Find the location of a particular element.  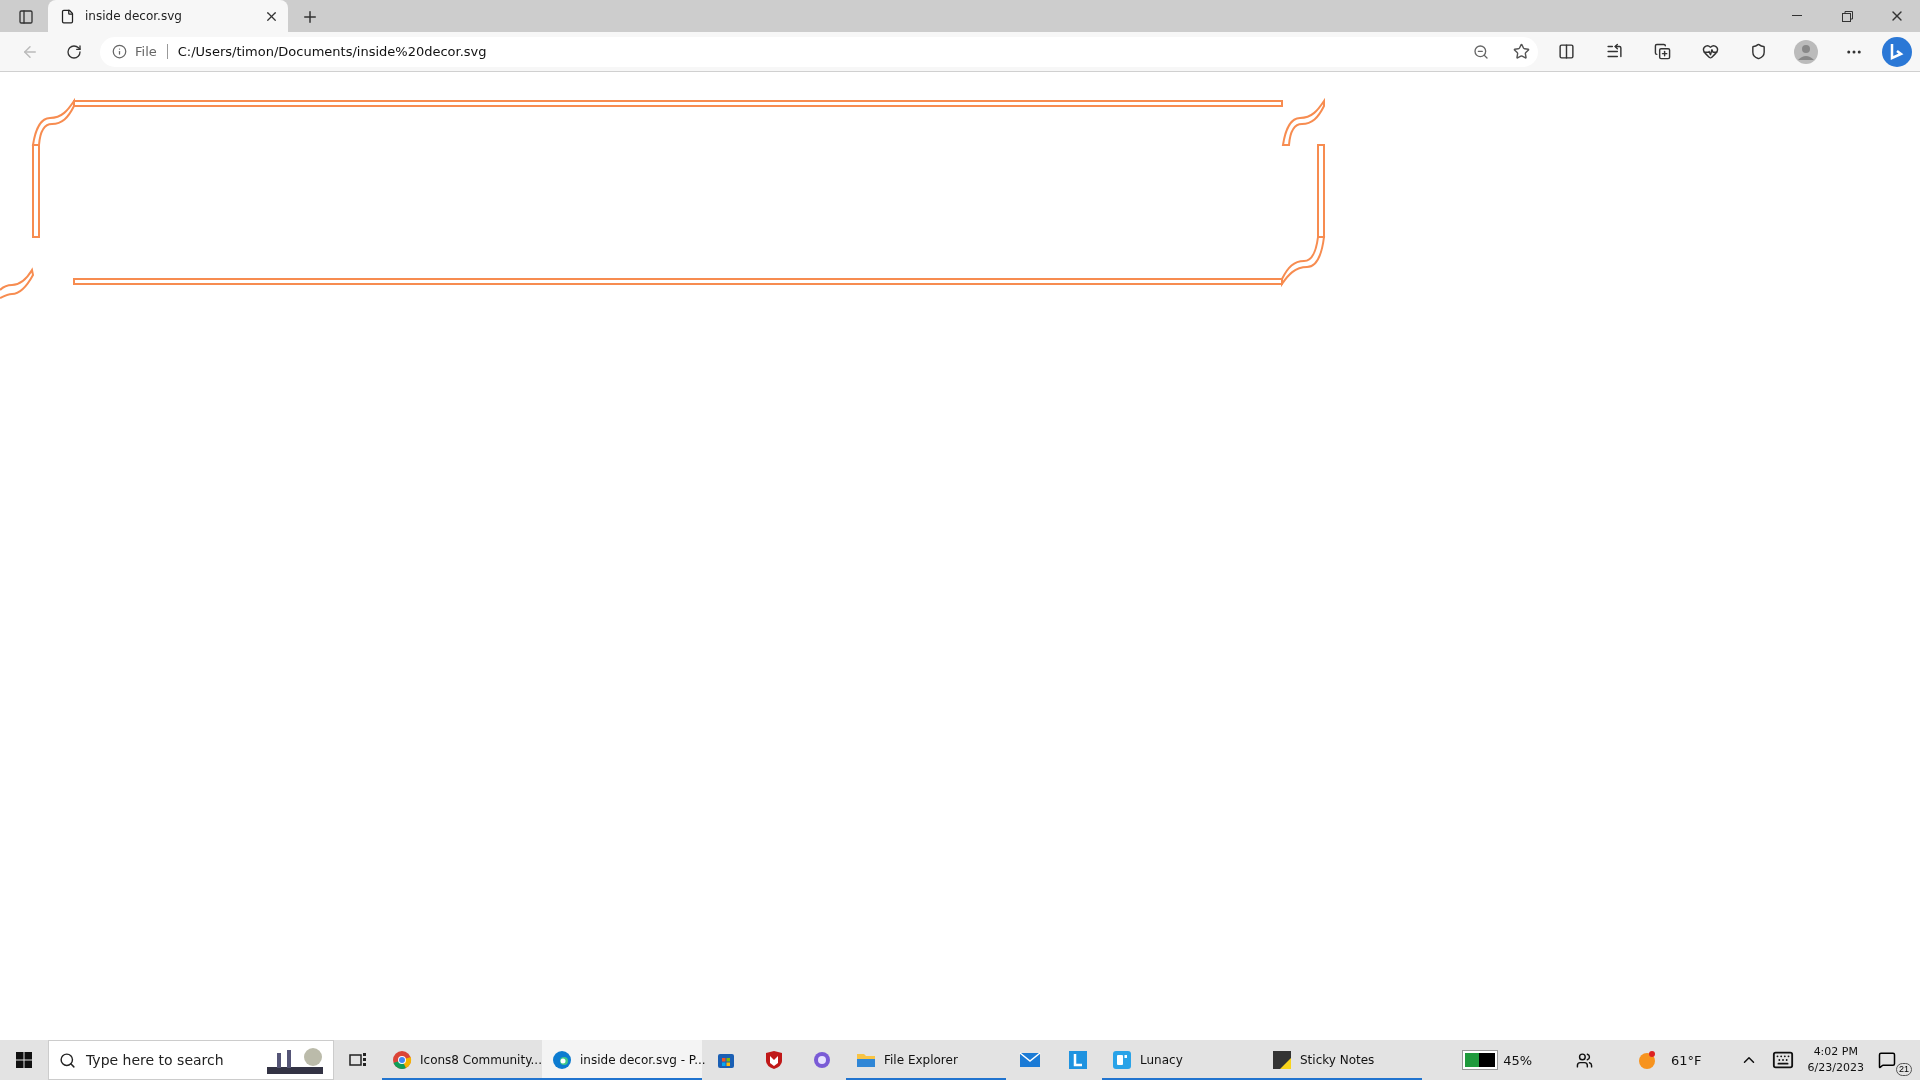

notifications-button: 21 is located at coordinates (1895, 1060).